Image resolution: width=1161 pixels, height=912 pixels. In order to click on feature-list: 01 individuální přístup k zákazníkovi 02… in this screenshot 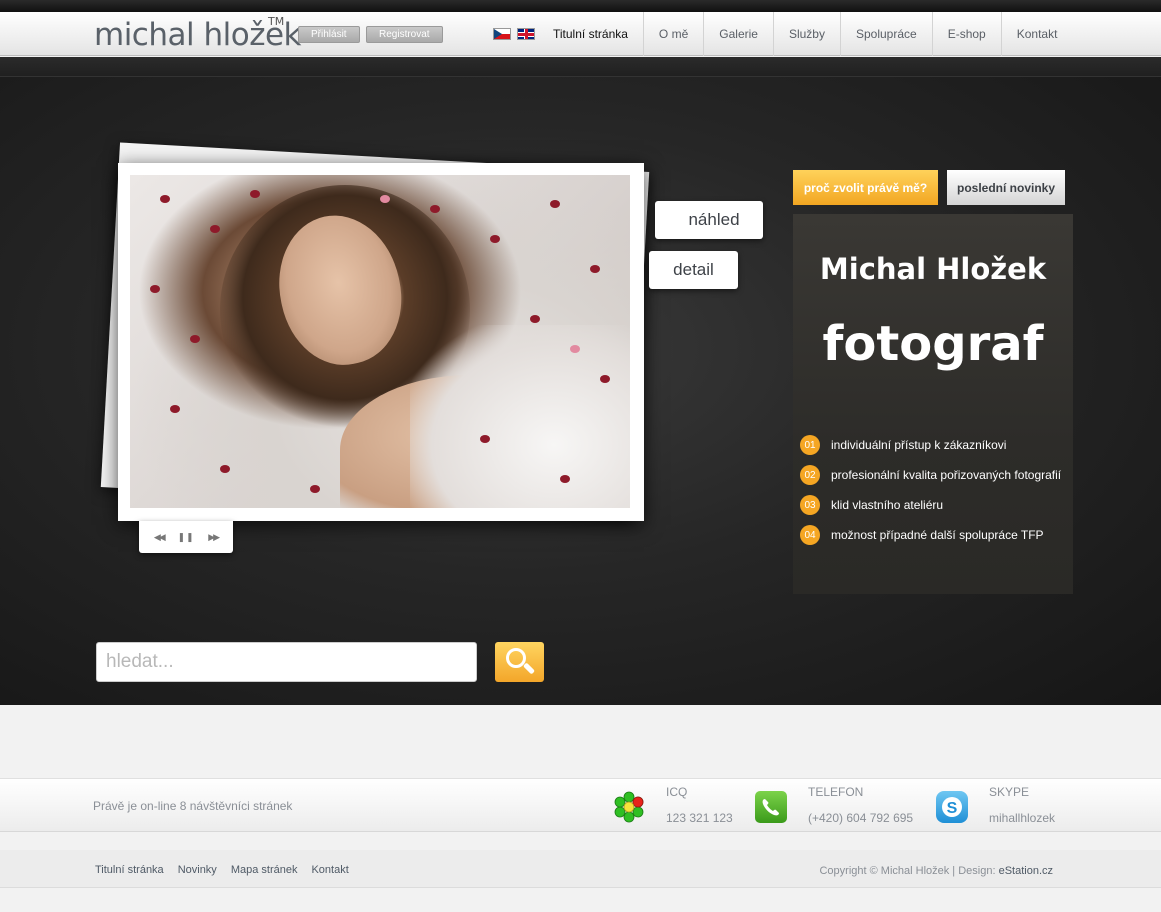, I will do `click(930, 490)`.